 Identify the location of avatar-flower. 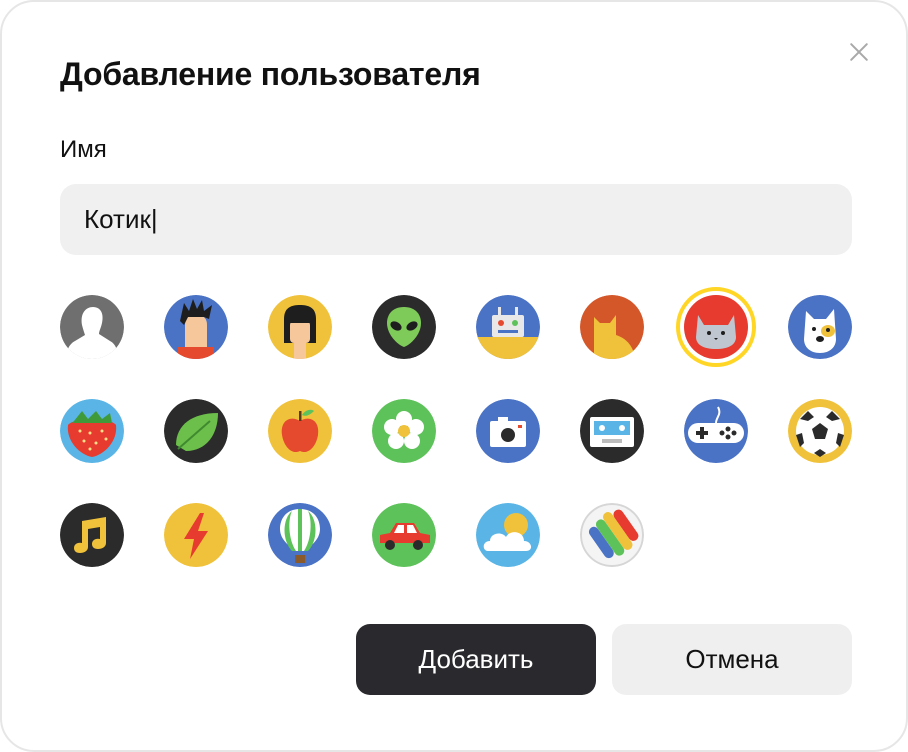
(404, 431).